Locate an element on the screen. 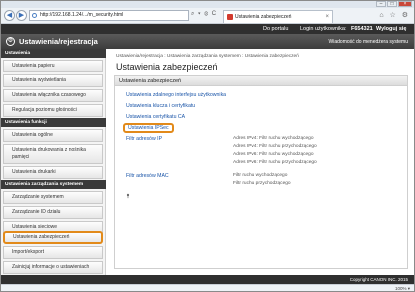  maximize-icon: □ is located at coordinates (392, 4).